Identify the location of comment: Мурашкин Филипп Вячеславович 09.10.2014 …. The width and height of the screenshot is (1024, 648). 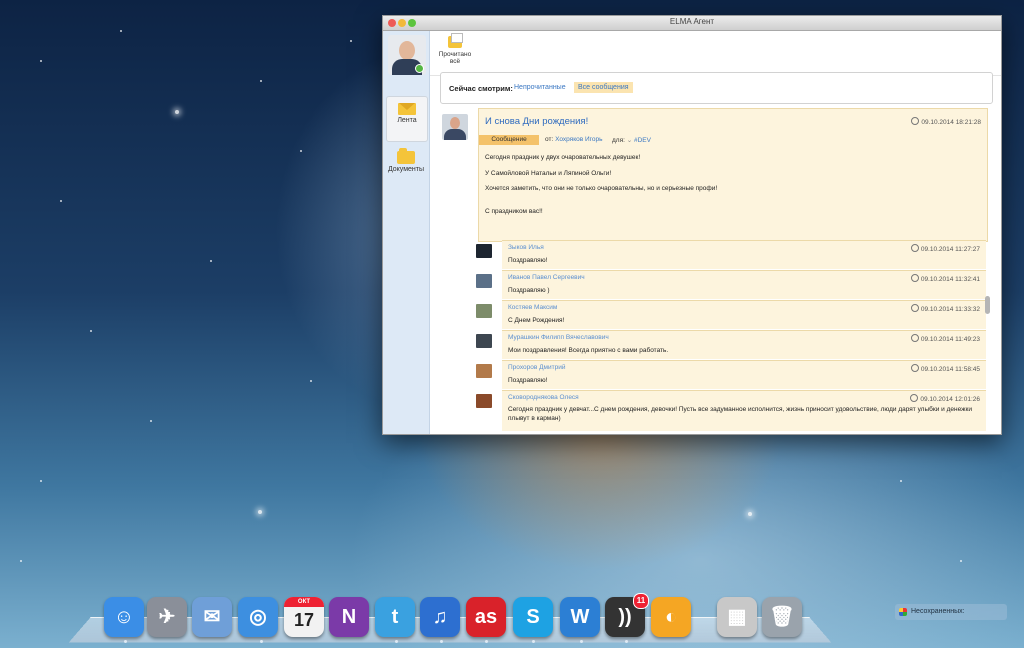
(731, 344).